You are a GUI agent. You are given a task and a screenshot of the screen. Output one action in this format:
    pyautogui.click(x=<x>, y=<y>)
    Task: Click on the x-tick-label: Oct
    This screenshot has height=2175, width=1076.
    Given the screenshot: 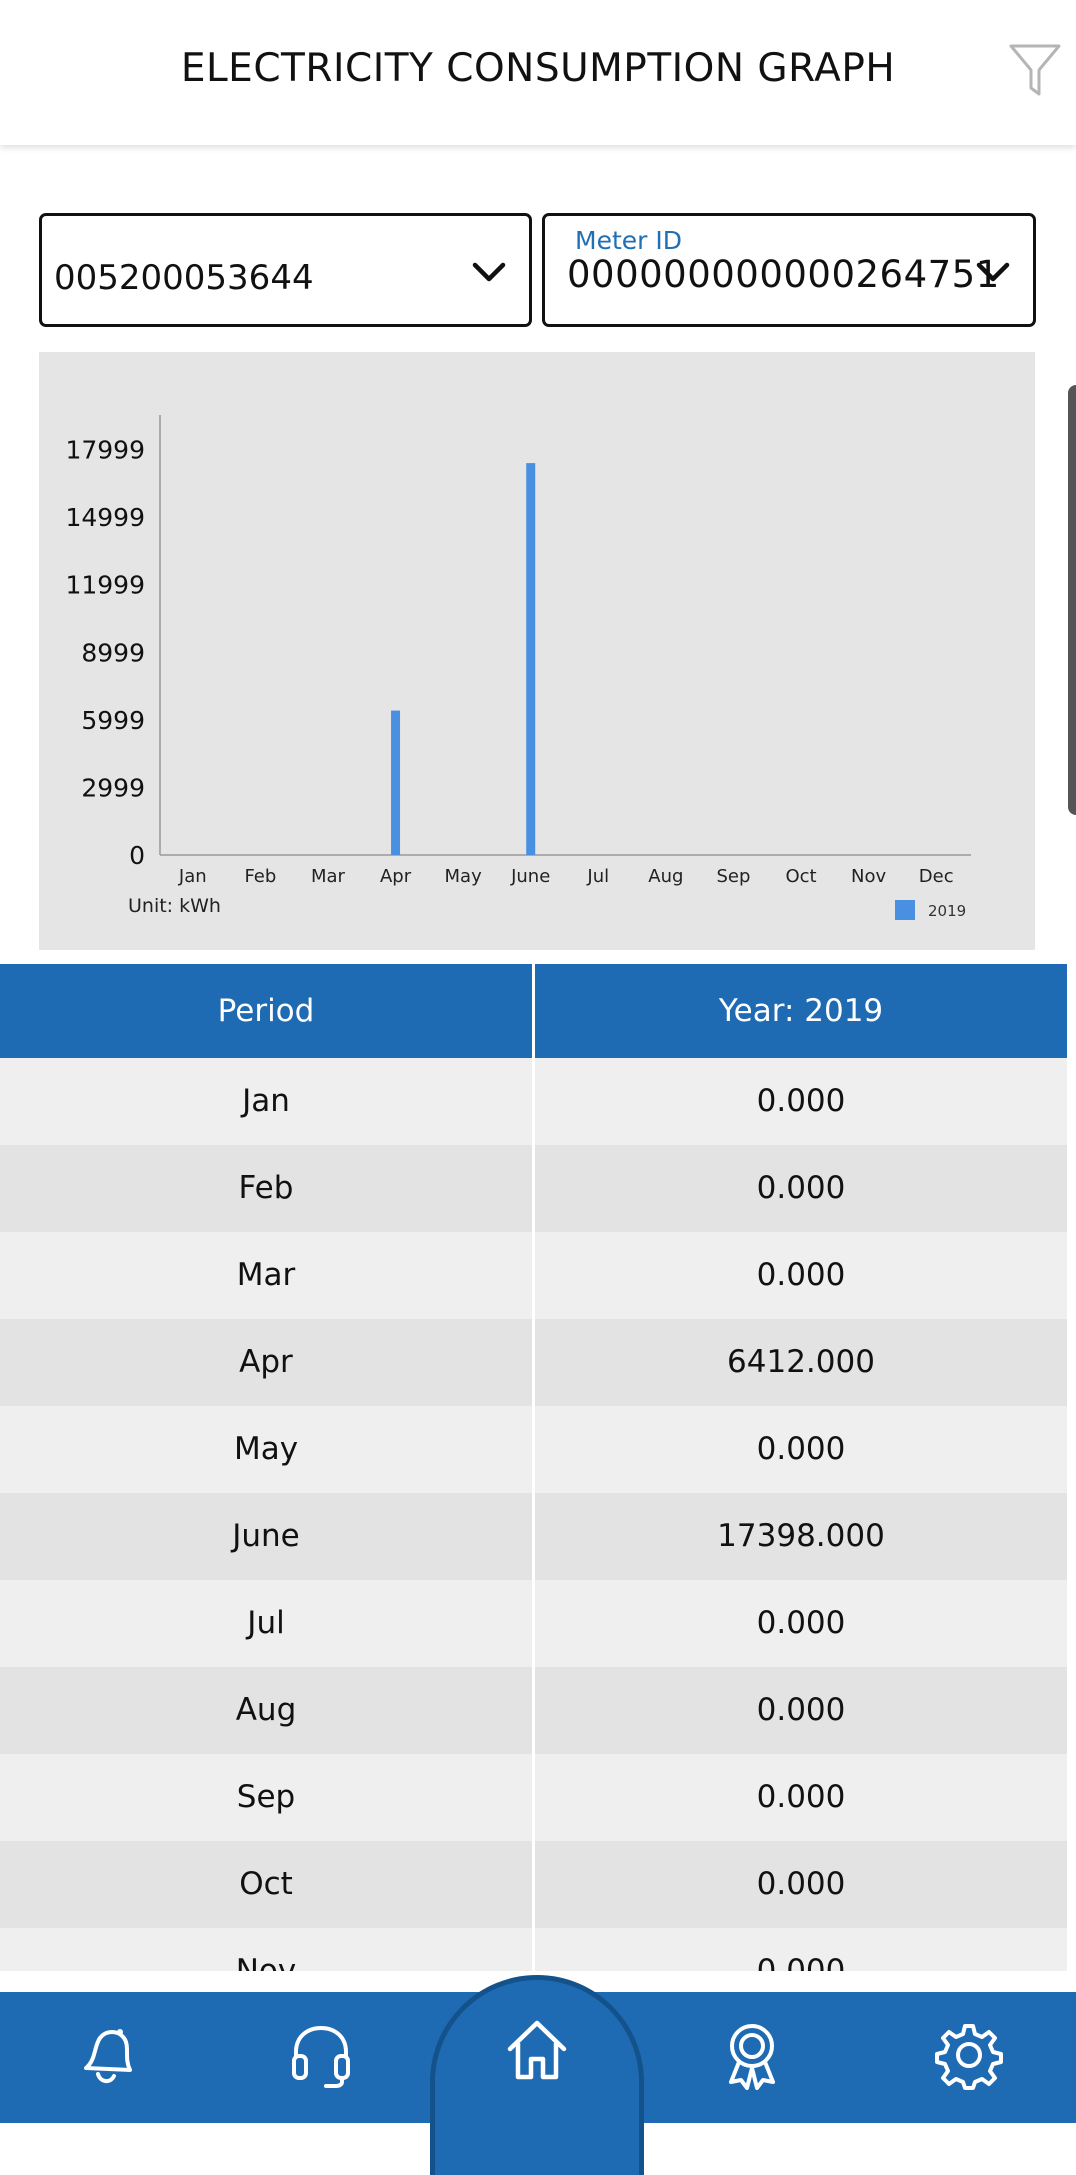 What is the action you would take?
    pyautogui.click(x=800, y=876)
    